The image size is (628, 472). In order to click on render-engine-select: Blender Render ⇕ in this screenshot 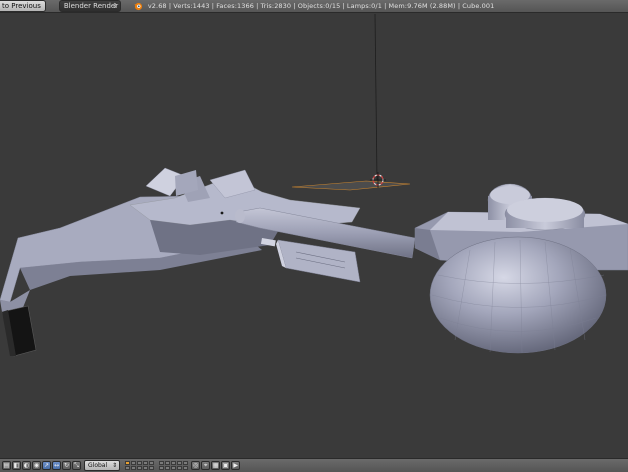, I will do `click(89, 6)`.